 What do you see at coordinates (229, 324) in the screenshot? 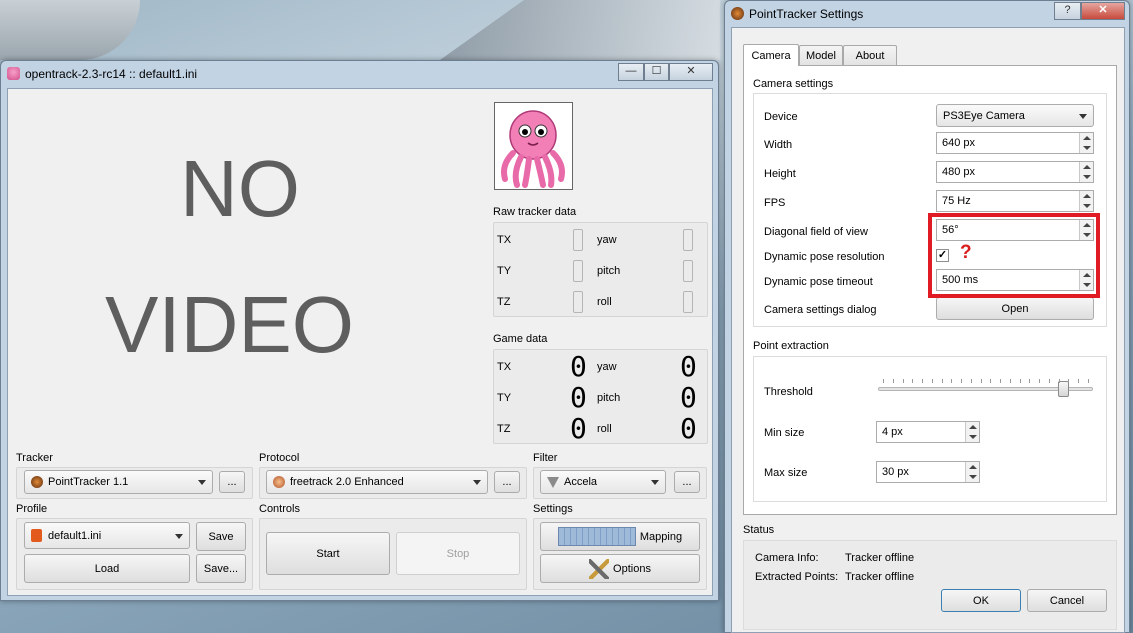
I see `video-placeholder-line2: VIDEO` at bounding box center [229, 324].